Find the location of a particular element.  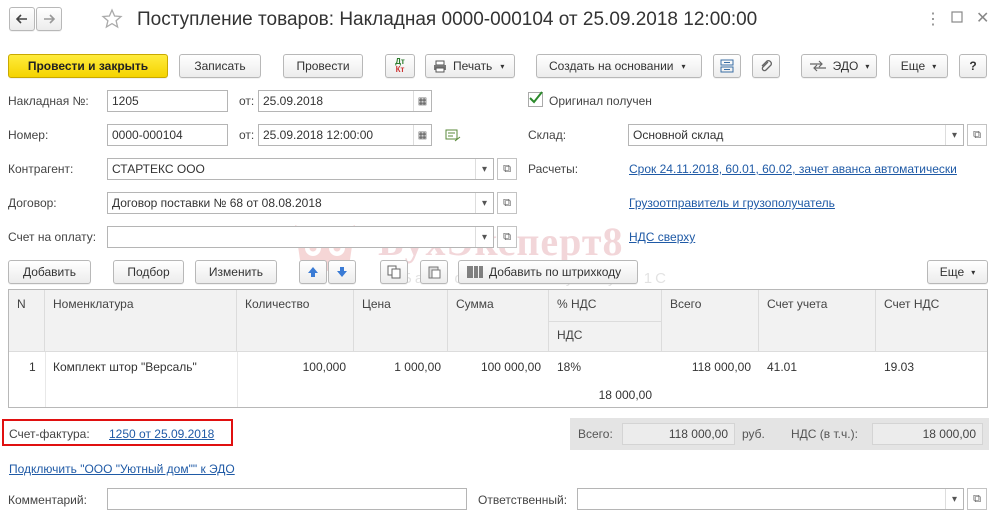

post-and-close-button: Провести и закрыть is located at coordinates (88, 66).